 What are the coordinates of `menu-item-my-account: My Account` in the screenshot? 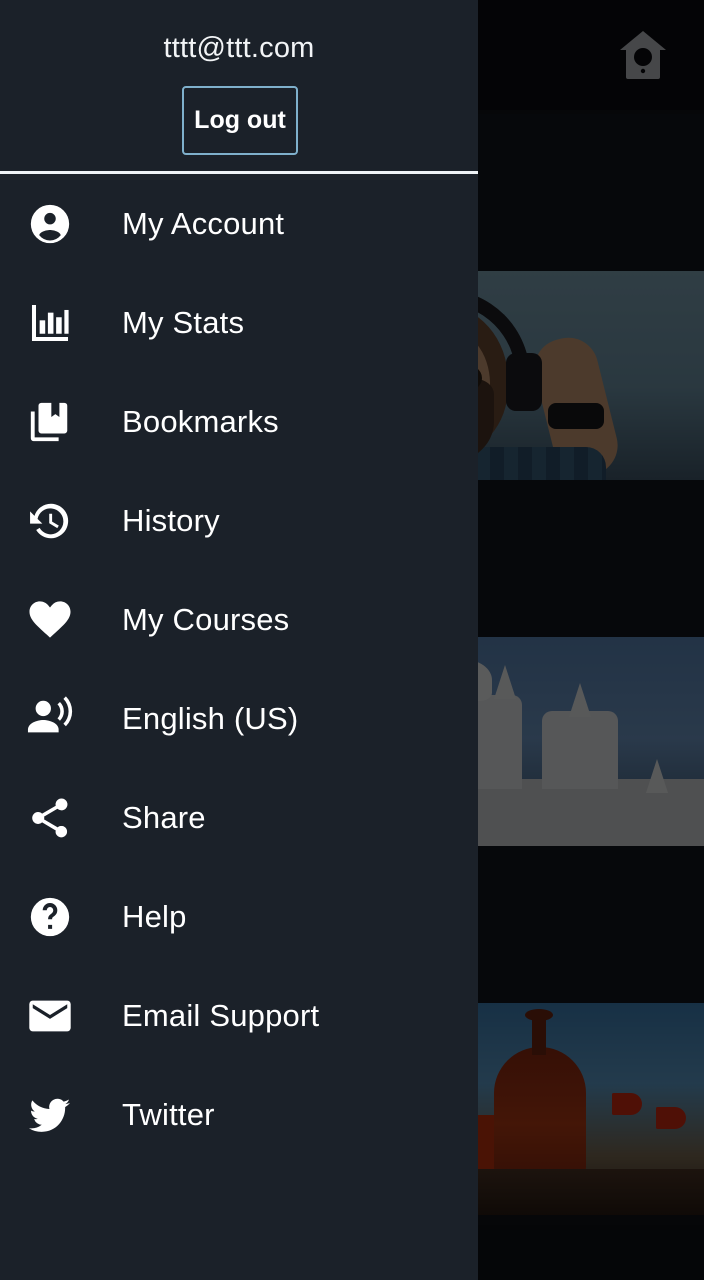 It's located at (239, 223).